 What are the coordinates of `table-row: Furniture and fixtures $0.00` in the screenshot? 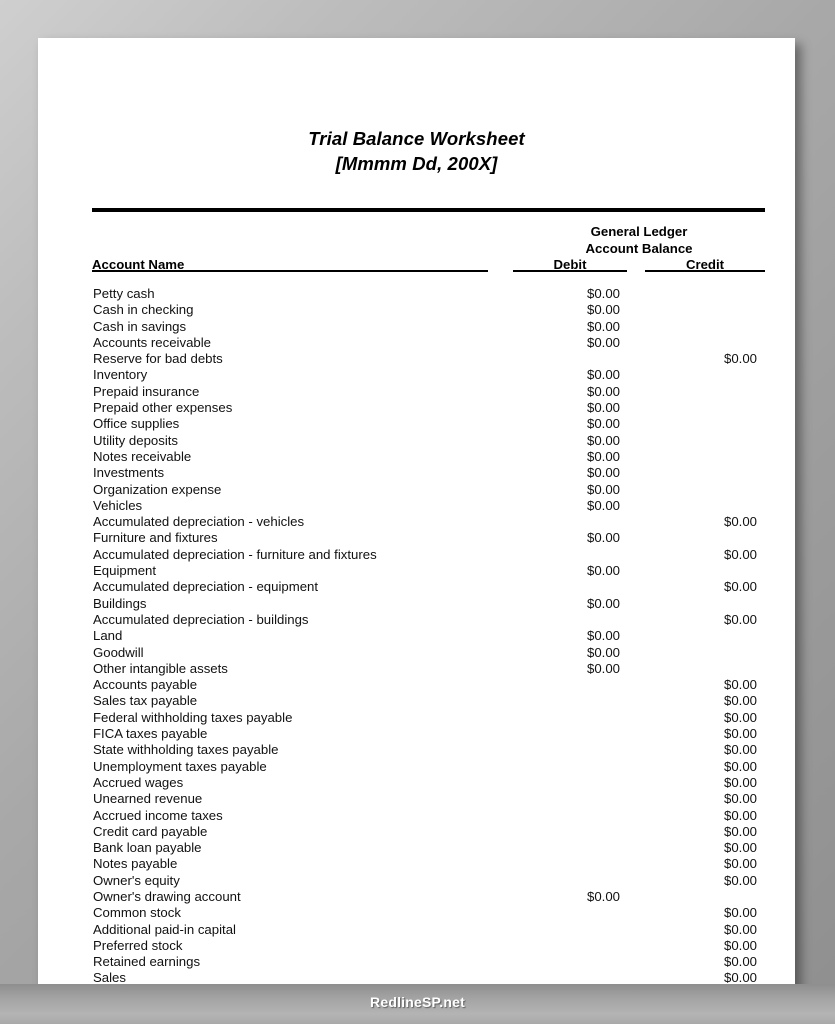 It's located at (416, 538).